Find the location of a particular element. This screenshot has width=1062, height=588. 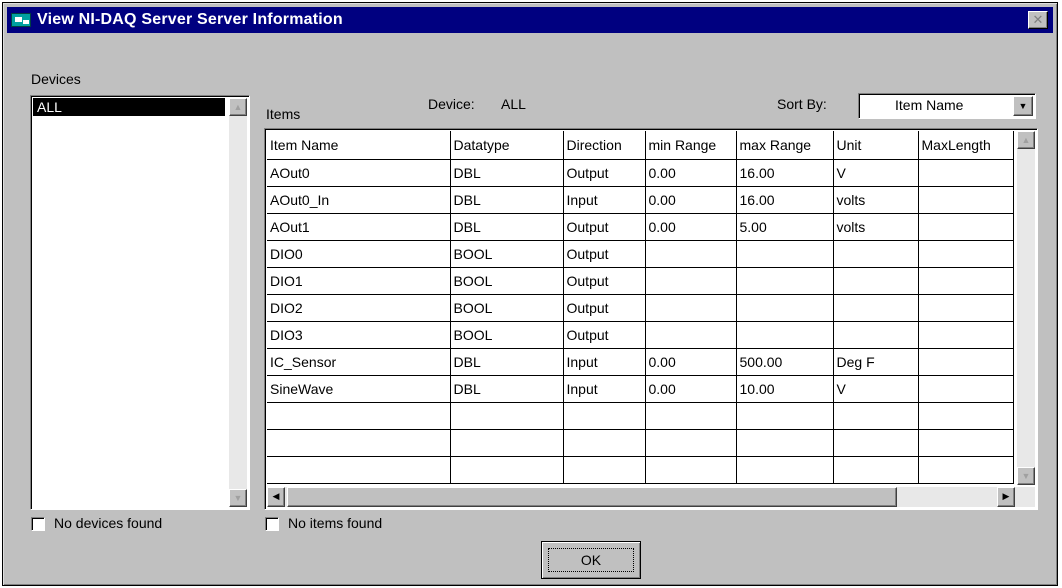

column-header: Datatype is located at coordinates (507, 145).